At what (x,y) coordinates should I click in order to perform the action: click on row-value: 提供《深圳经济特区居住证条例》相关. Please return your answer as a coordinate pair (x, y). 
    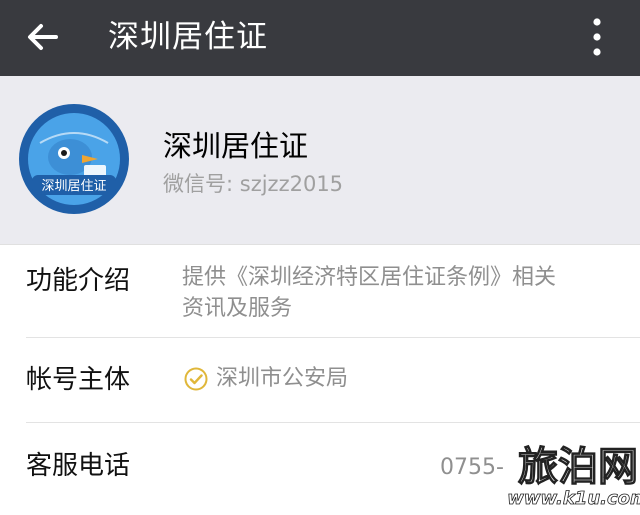
    Looking at the image, I should click on (369, 277).